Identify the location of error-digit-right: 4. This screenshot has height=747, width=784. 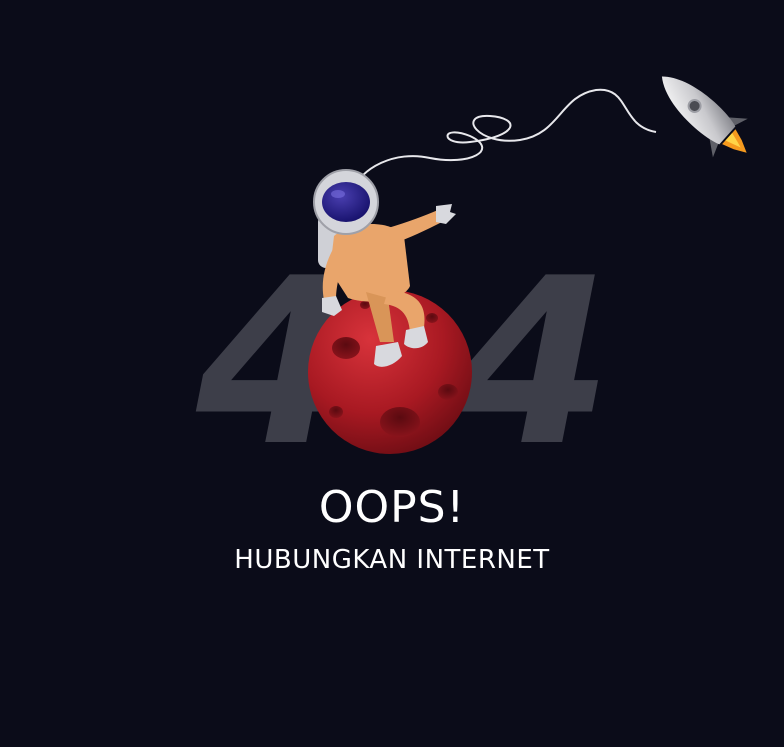
(531, 363).